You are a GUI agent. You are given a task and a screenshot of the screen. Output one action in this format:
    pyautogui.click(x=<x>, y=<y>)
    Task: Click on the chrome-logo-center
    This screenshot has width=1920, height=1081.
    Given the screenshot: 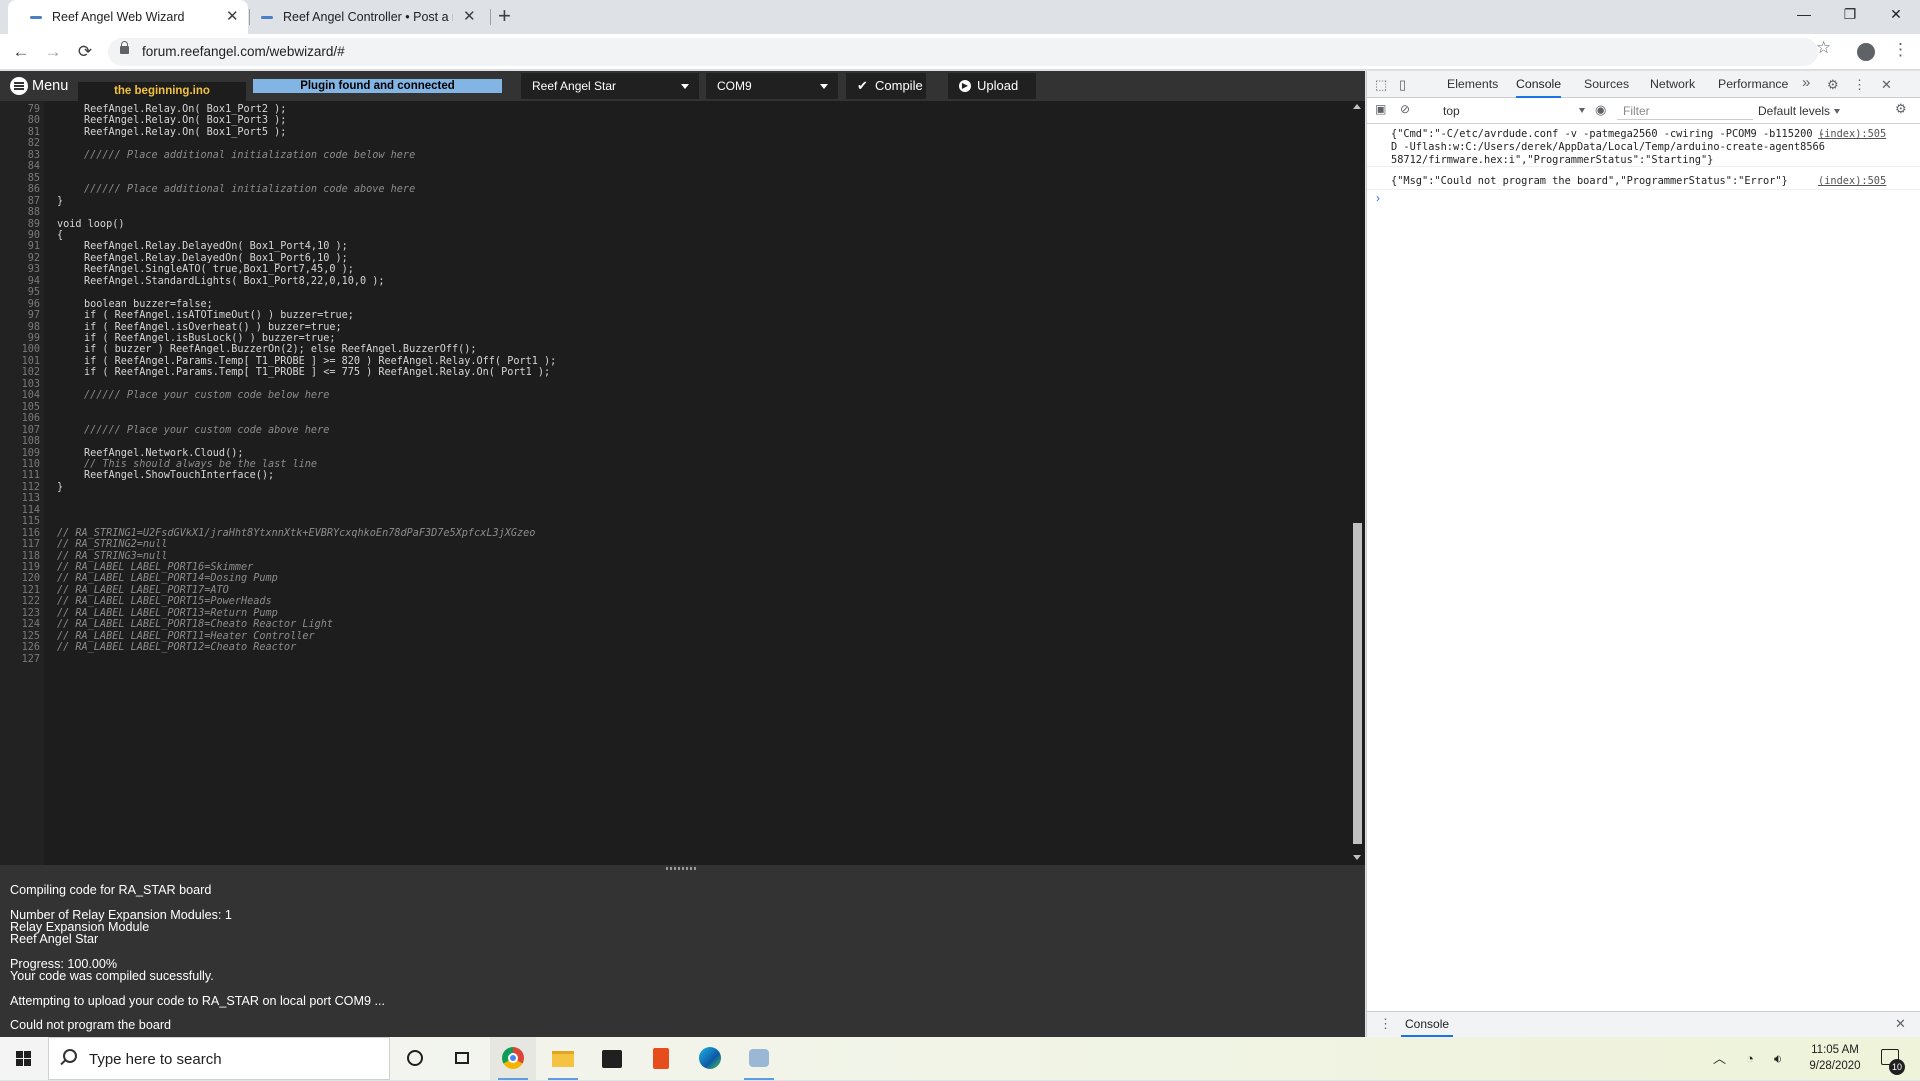 What is the action you would take?
    pyautogui.click(x=513, y=1058)
    